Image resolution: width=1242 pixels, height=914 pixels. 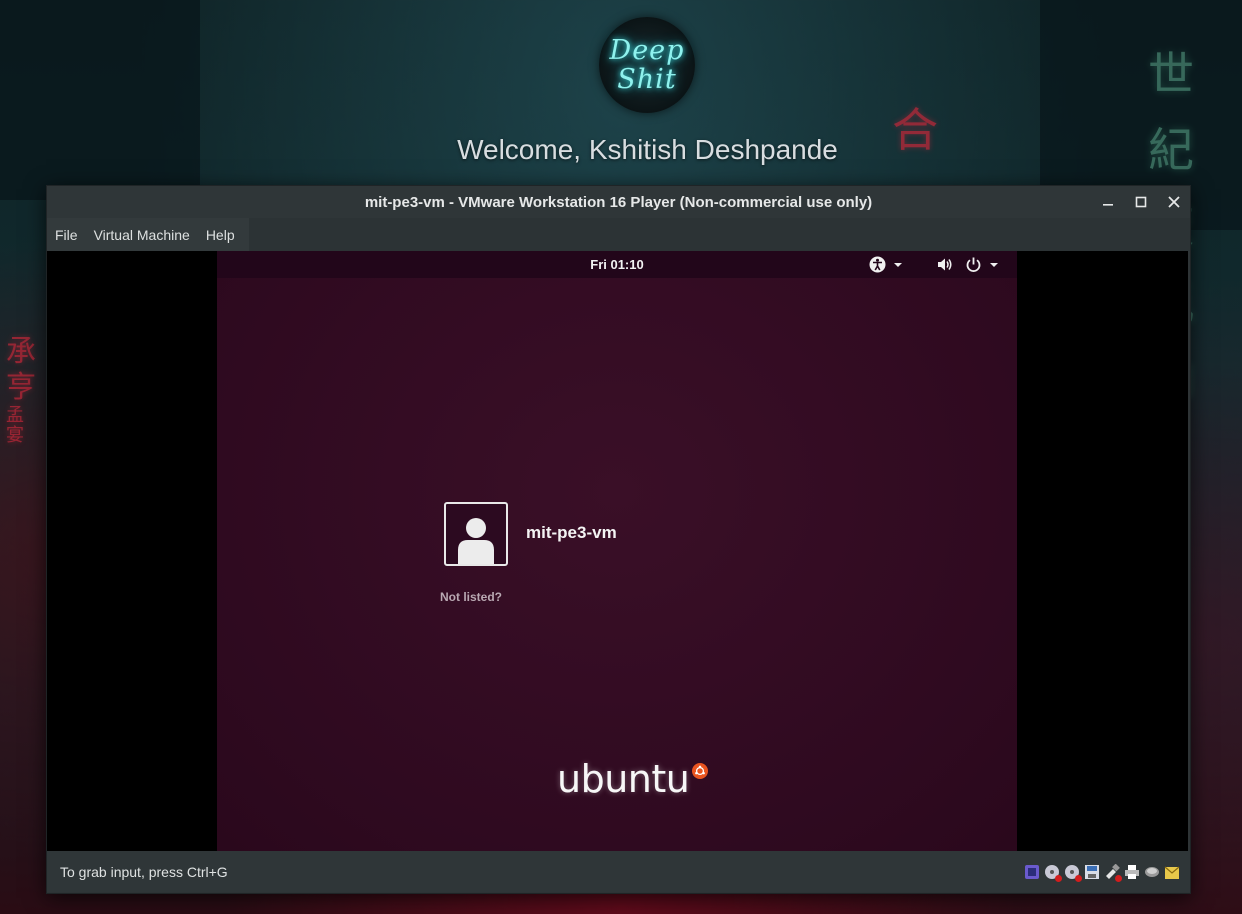 I want to click on cdrom-icon, so click(x=1053, y=873).